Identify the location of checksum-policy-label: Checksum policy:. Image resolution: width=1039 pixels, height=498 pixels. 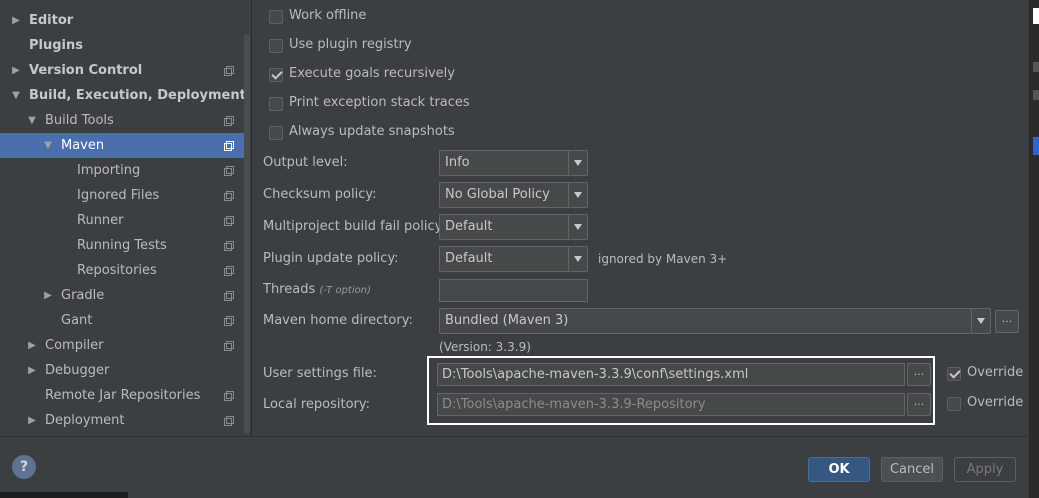
(320, 194).